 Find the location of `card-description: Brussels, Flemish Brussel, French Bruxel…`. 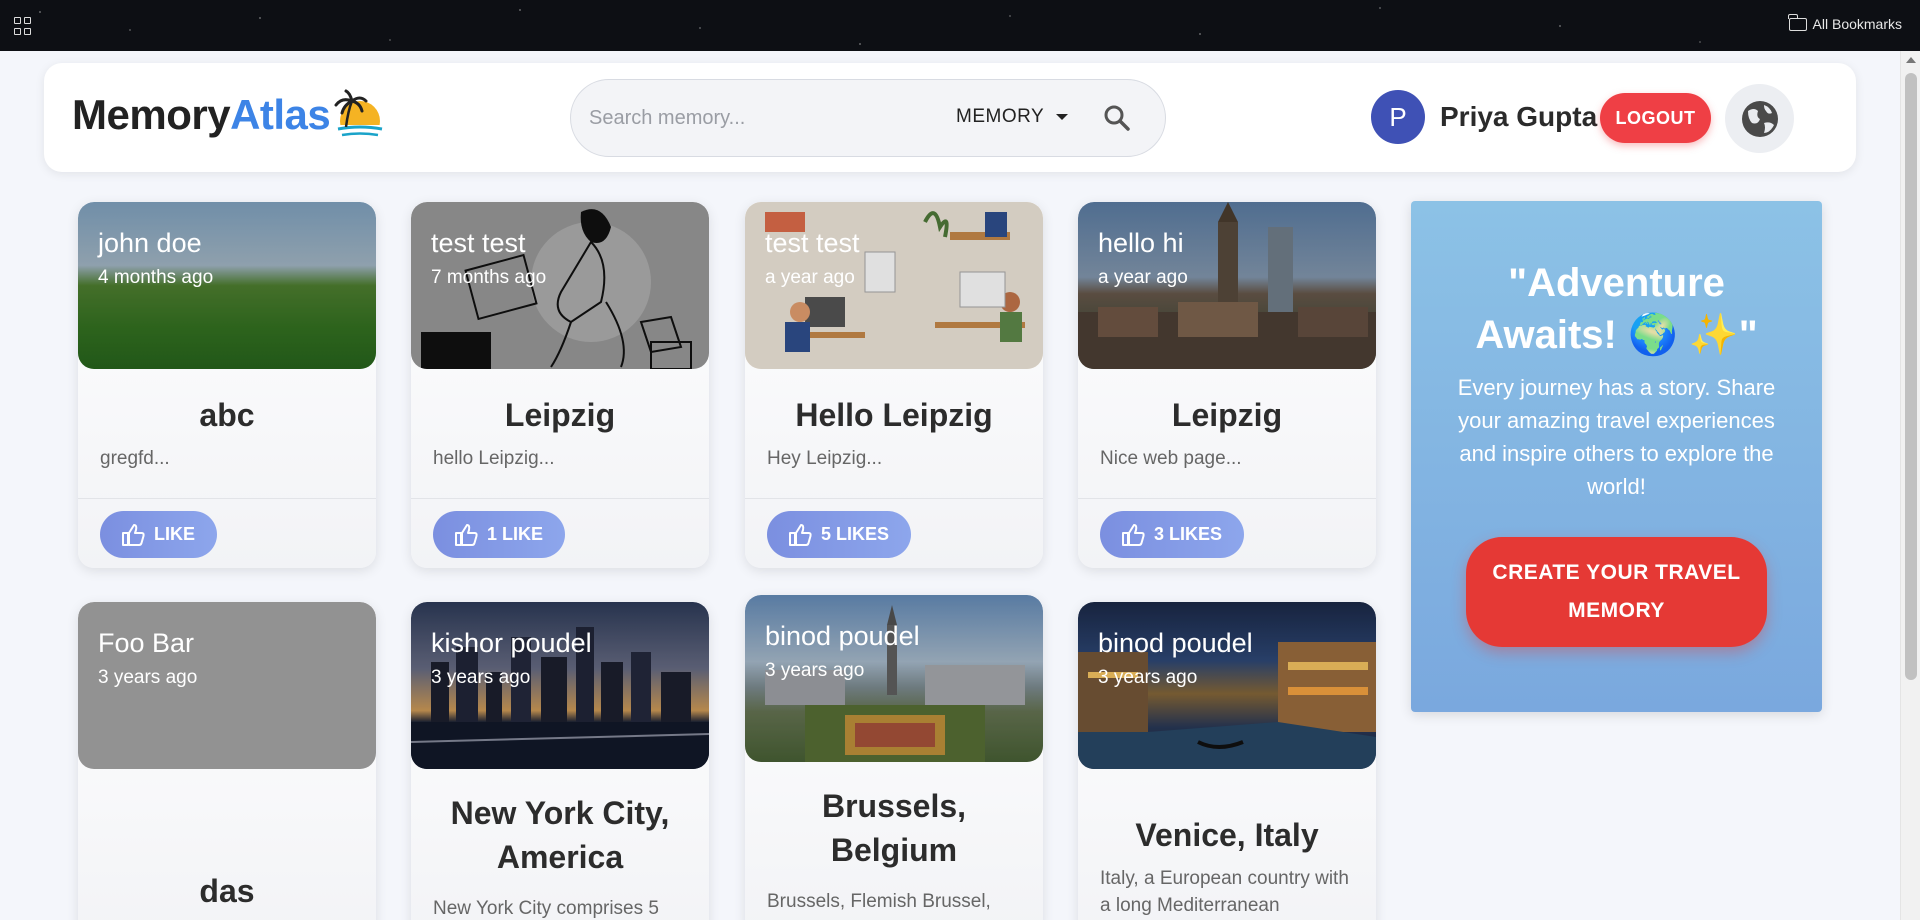

card-description: Brussels, Flemish Brussel, French Bruxel… is located at coordinates (890, 905).